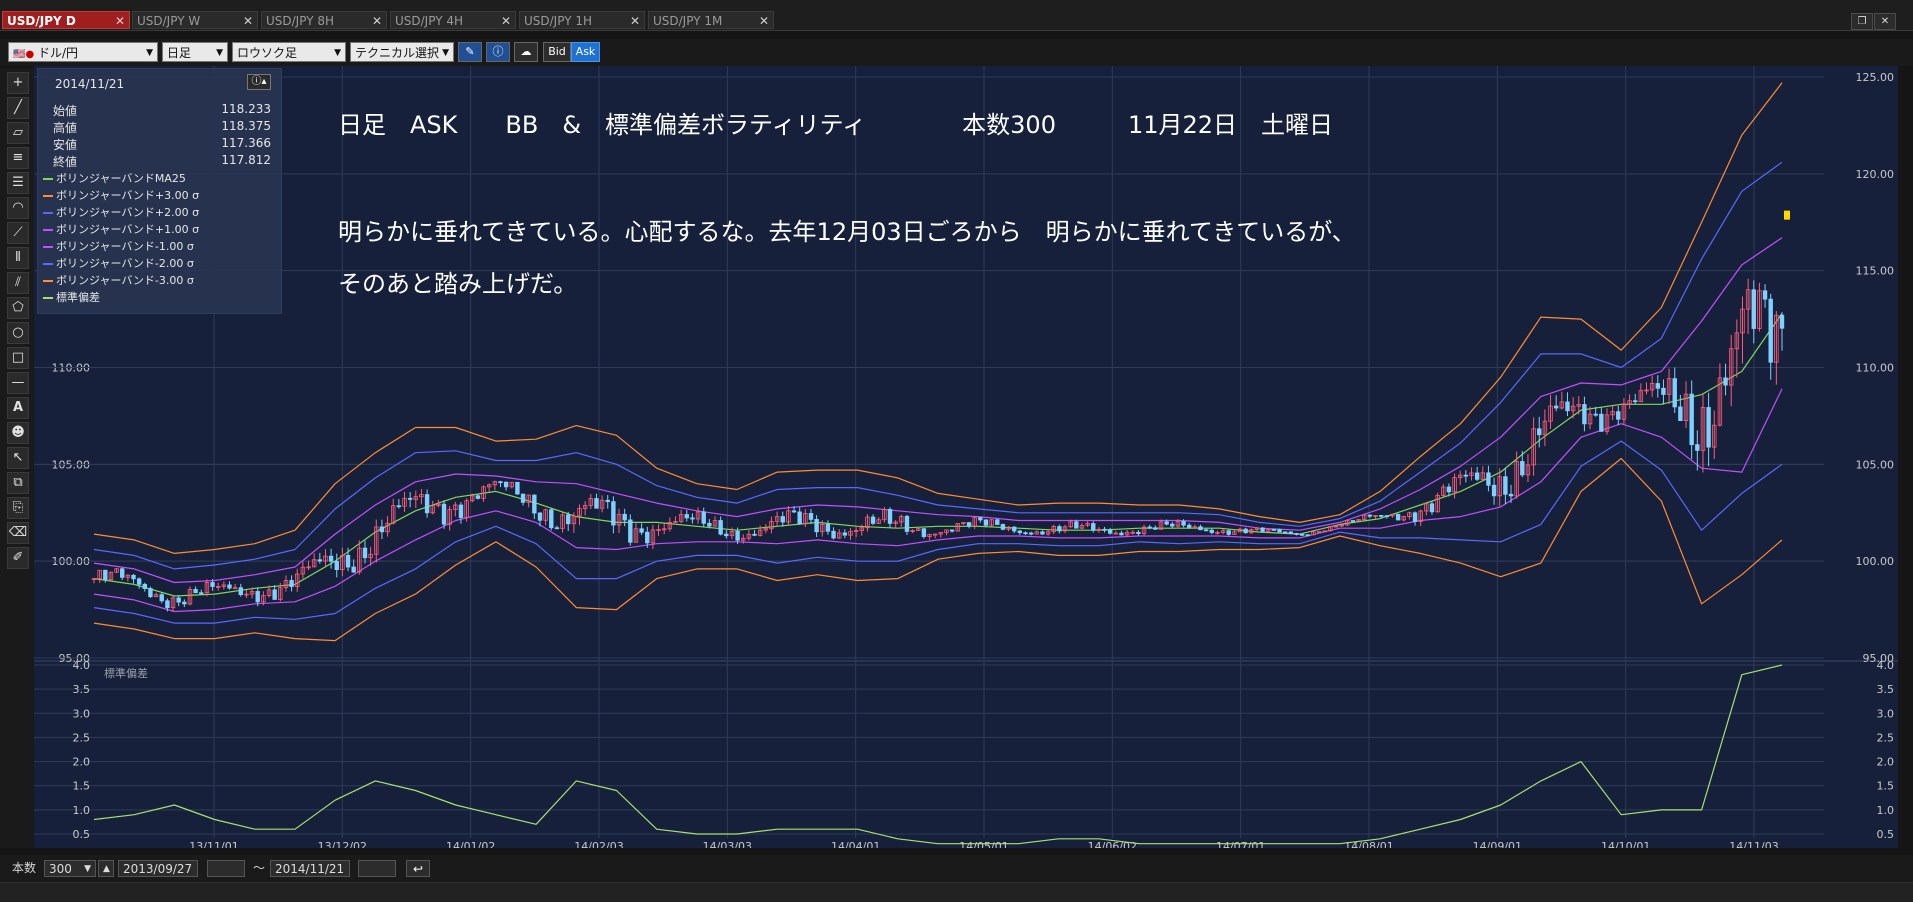  I want to click on period-select: 日足 ▼, so click(195, 52).